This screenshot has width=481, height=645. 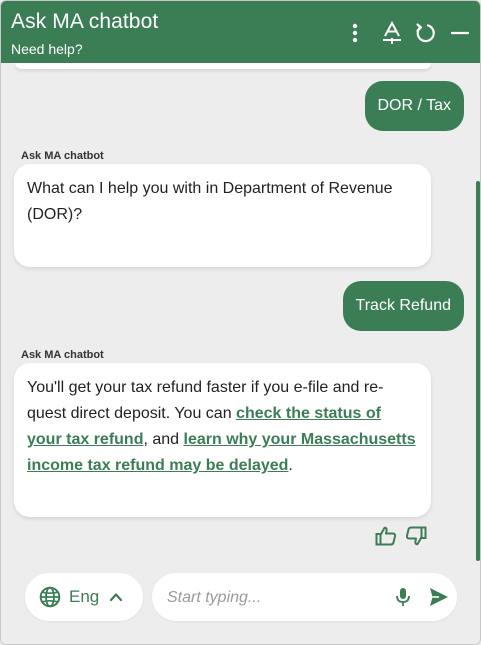 What do you see at coordinates (223, 66) in the screenshot?
I see `previous-message-bubble` at bounding box center [223, 66].